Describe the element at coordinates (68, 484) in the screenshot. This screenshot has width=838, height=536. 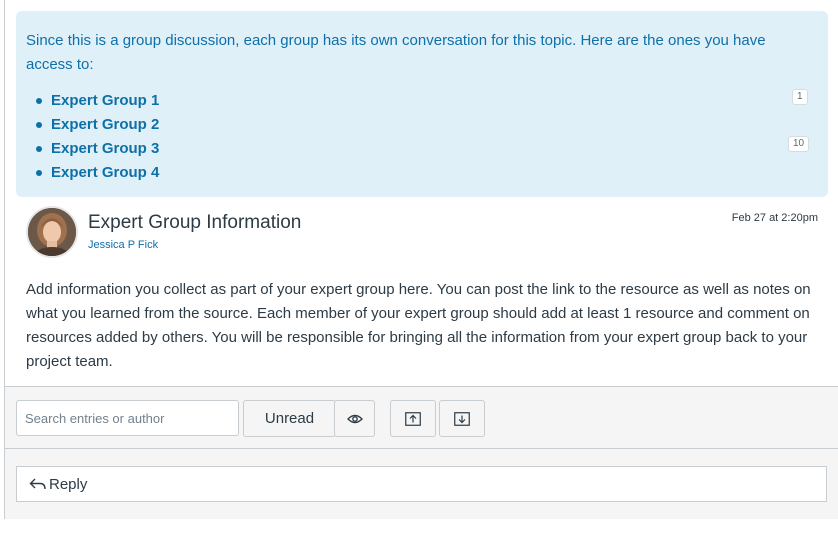
I see `reply-label: Reply` at that location.